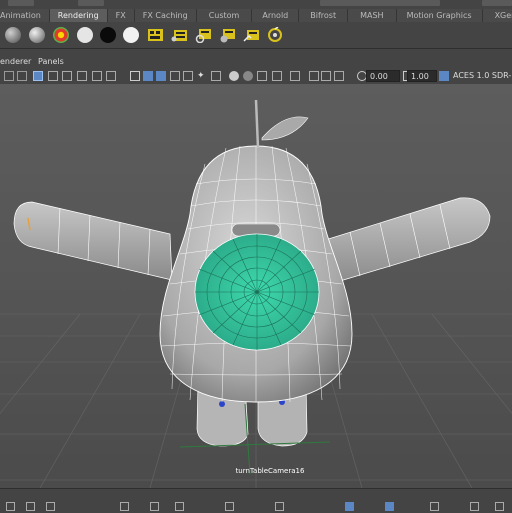  What do you see at coordinates (256, 500) in the screenshot?
I see `time-slider-bar` at bounding box center [256, 500].